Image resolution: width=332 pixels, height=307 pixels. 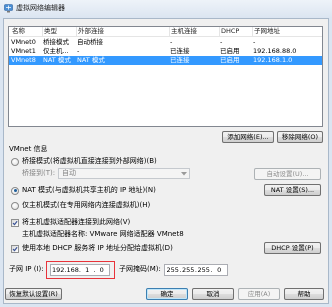 I want to click on connect-adapter-label: 将主机虚拟适配器连接到此网络(V), so click(x=76, y=222).